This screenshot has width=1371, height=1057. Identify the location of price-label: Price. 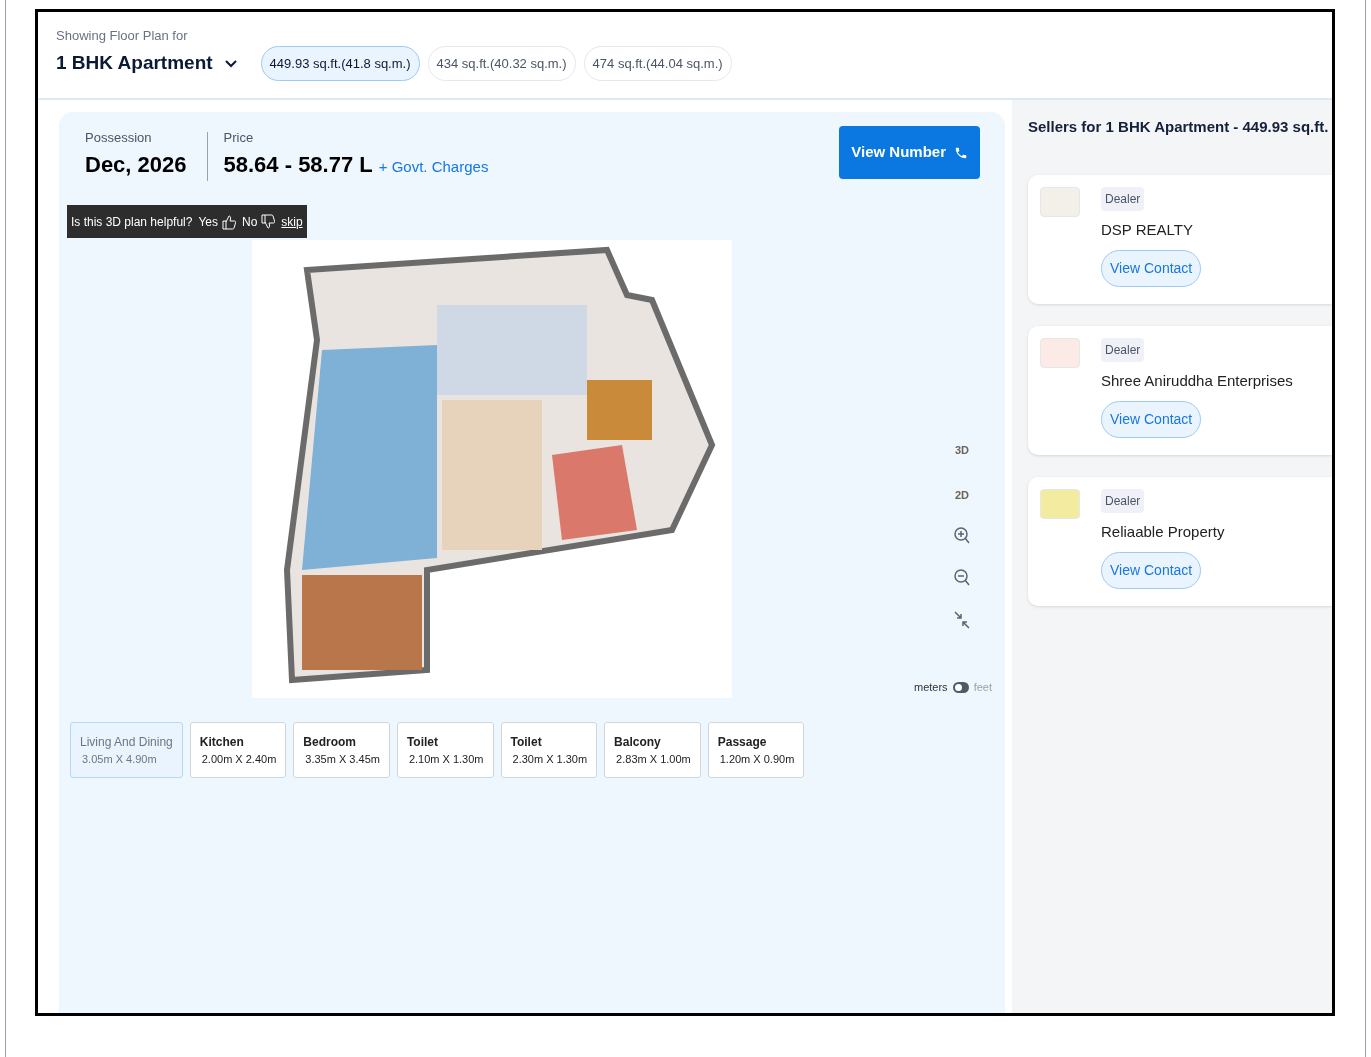
(239, 138).